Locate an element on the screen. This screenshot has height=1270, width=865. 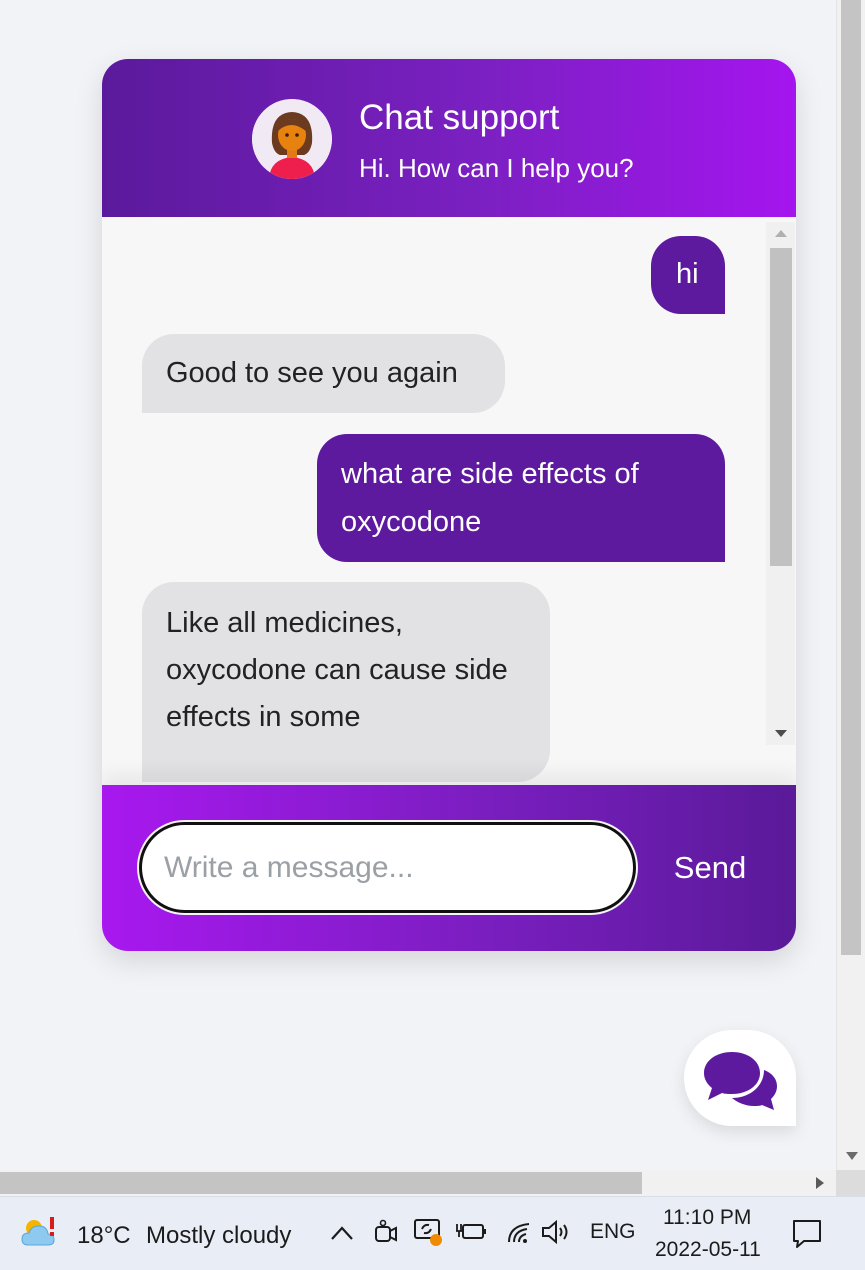
message-input is located at coordinates (387, 867).